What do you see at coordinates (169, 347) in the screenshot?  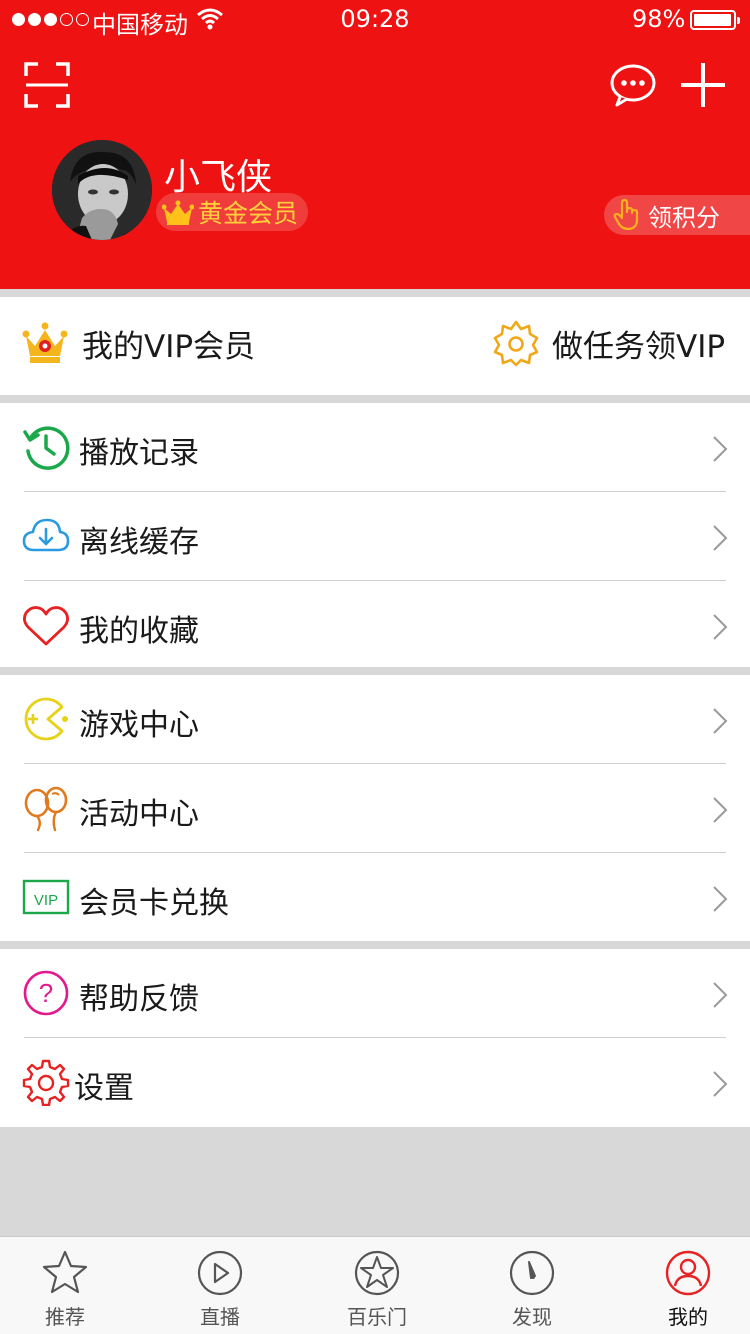 I see `my-vip-label: 我的VIP会员` at bounding box center [169, 347].